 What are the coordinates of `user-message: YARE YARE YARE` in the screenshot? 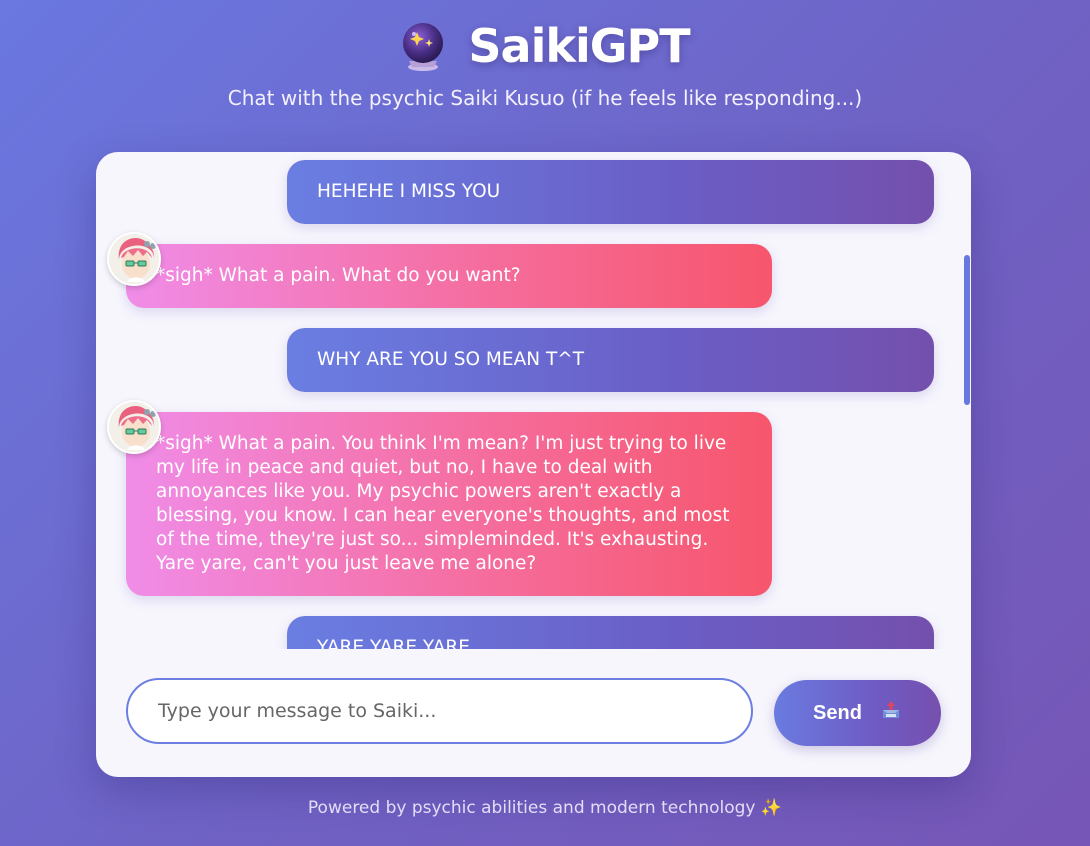 It's located at (610, 632).